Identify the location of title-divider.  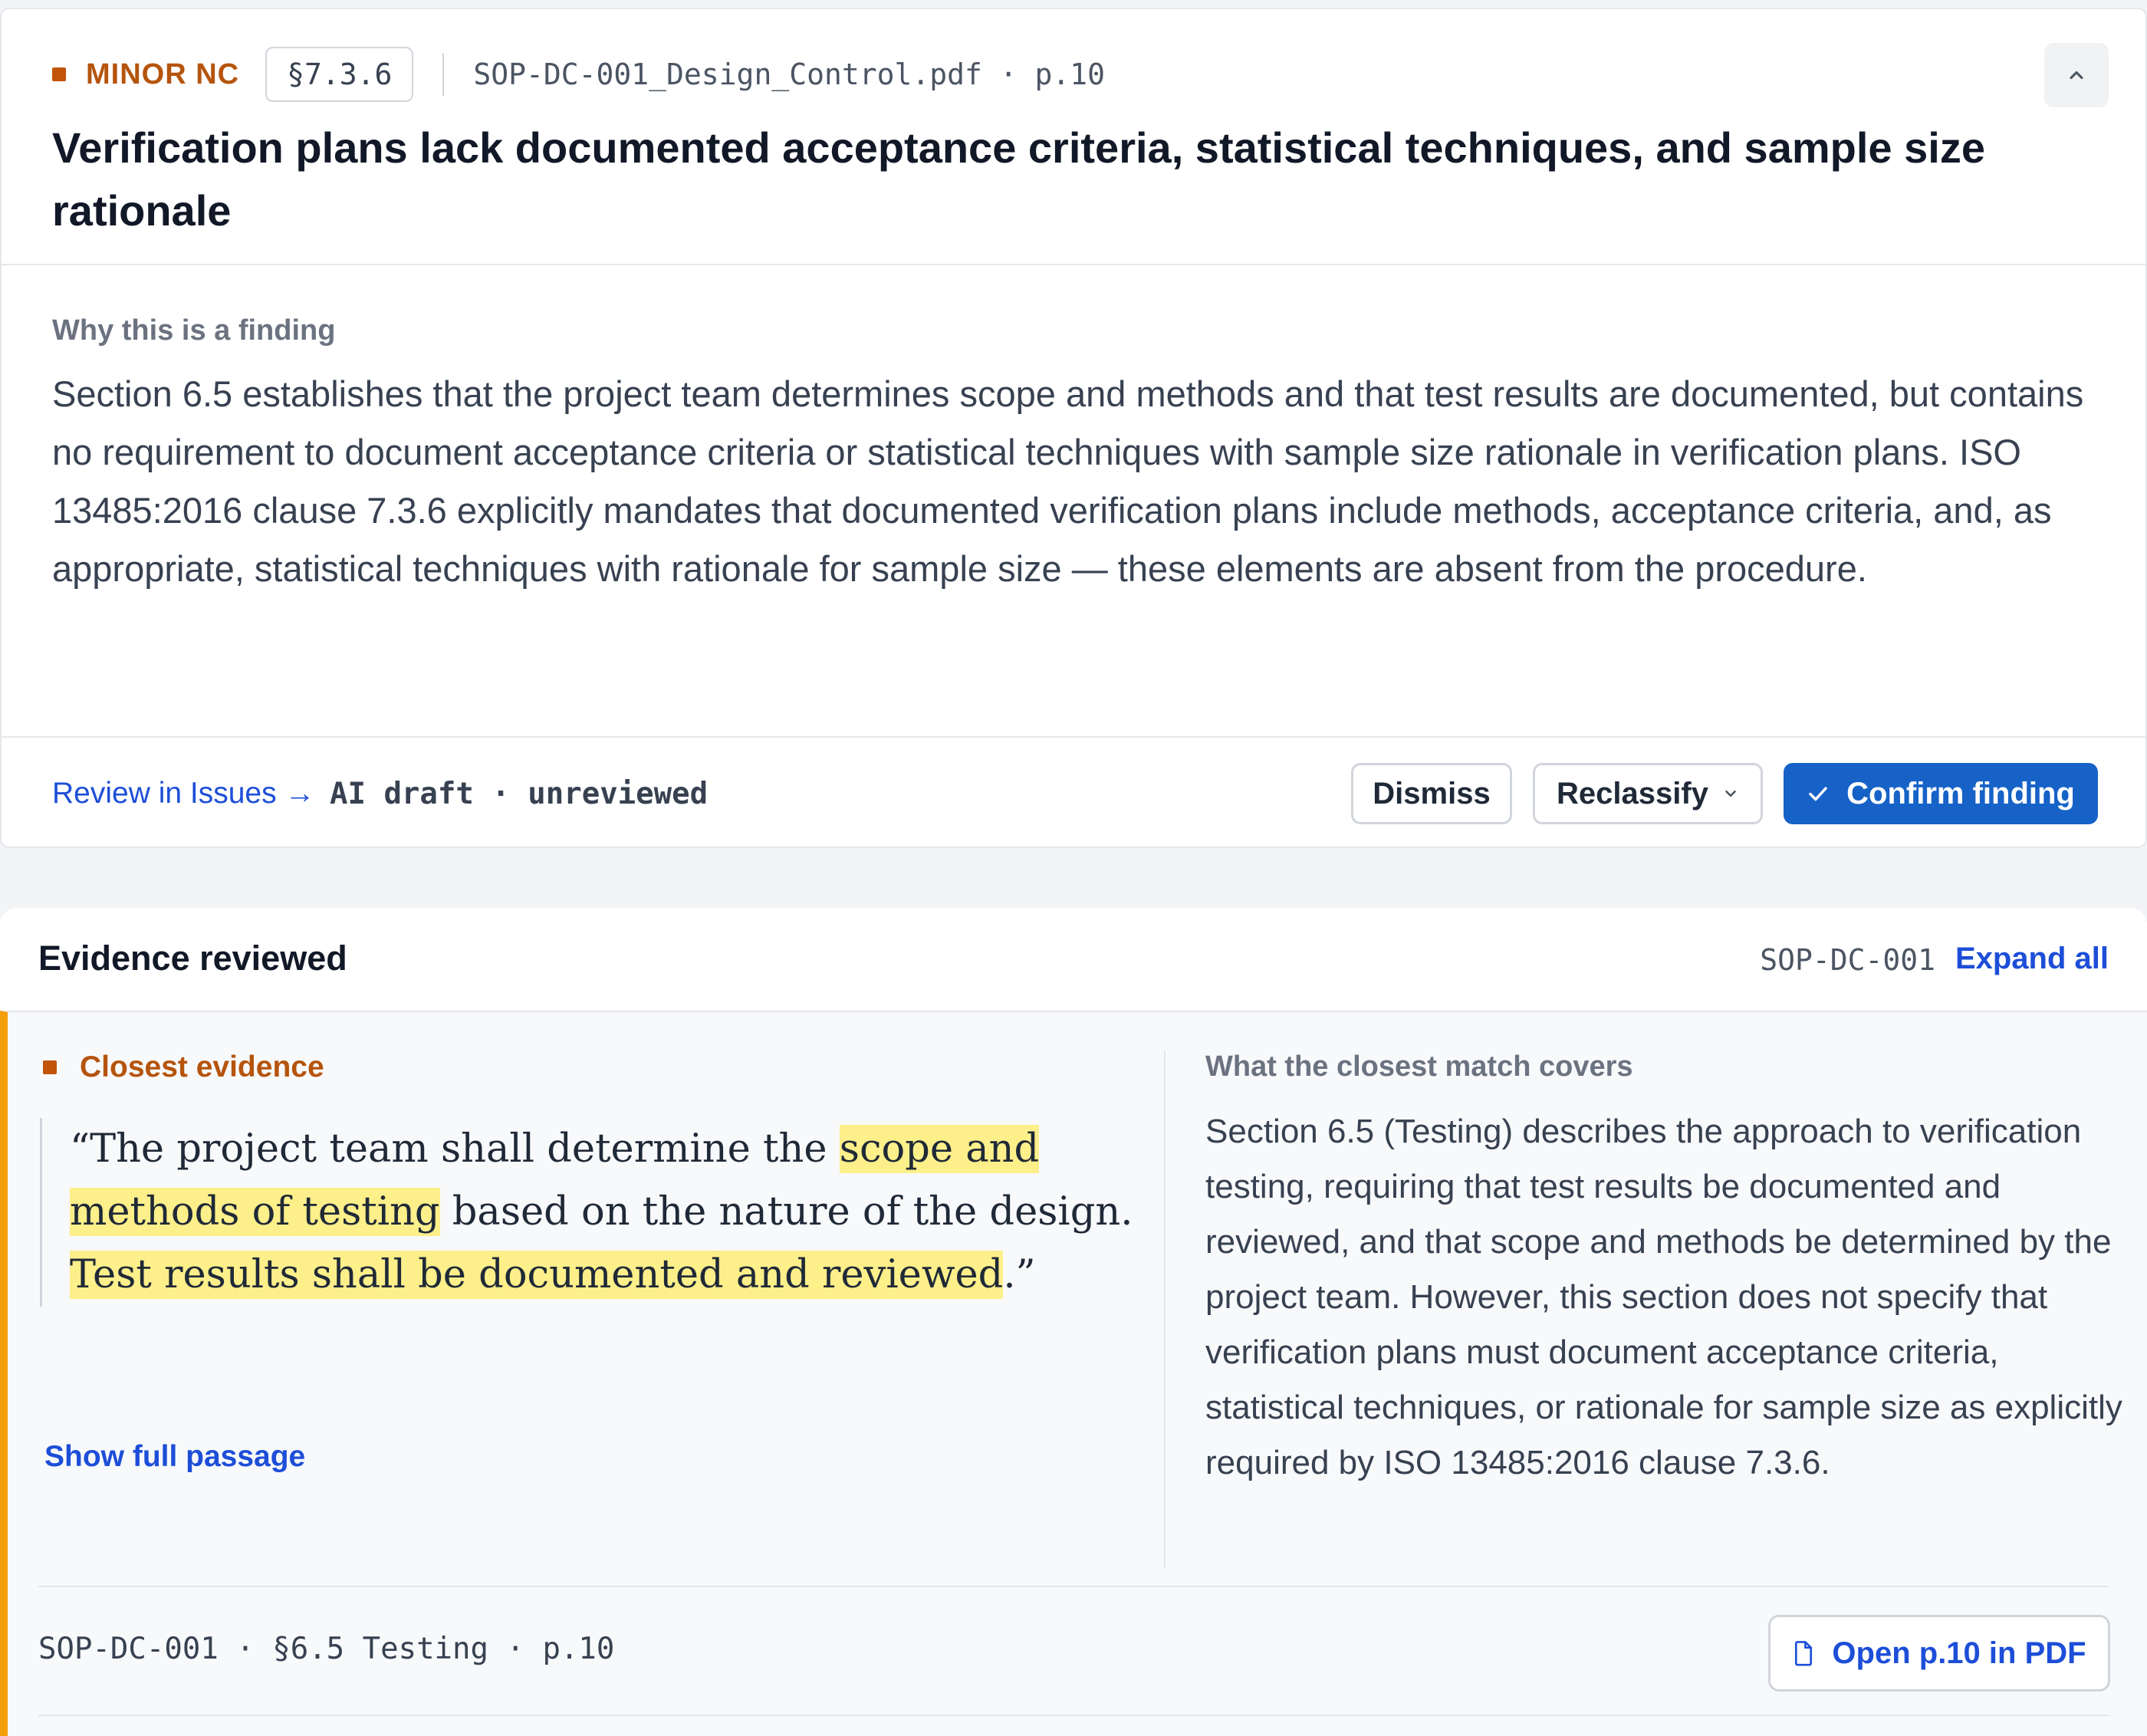
(1073, 264).